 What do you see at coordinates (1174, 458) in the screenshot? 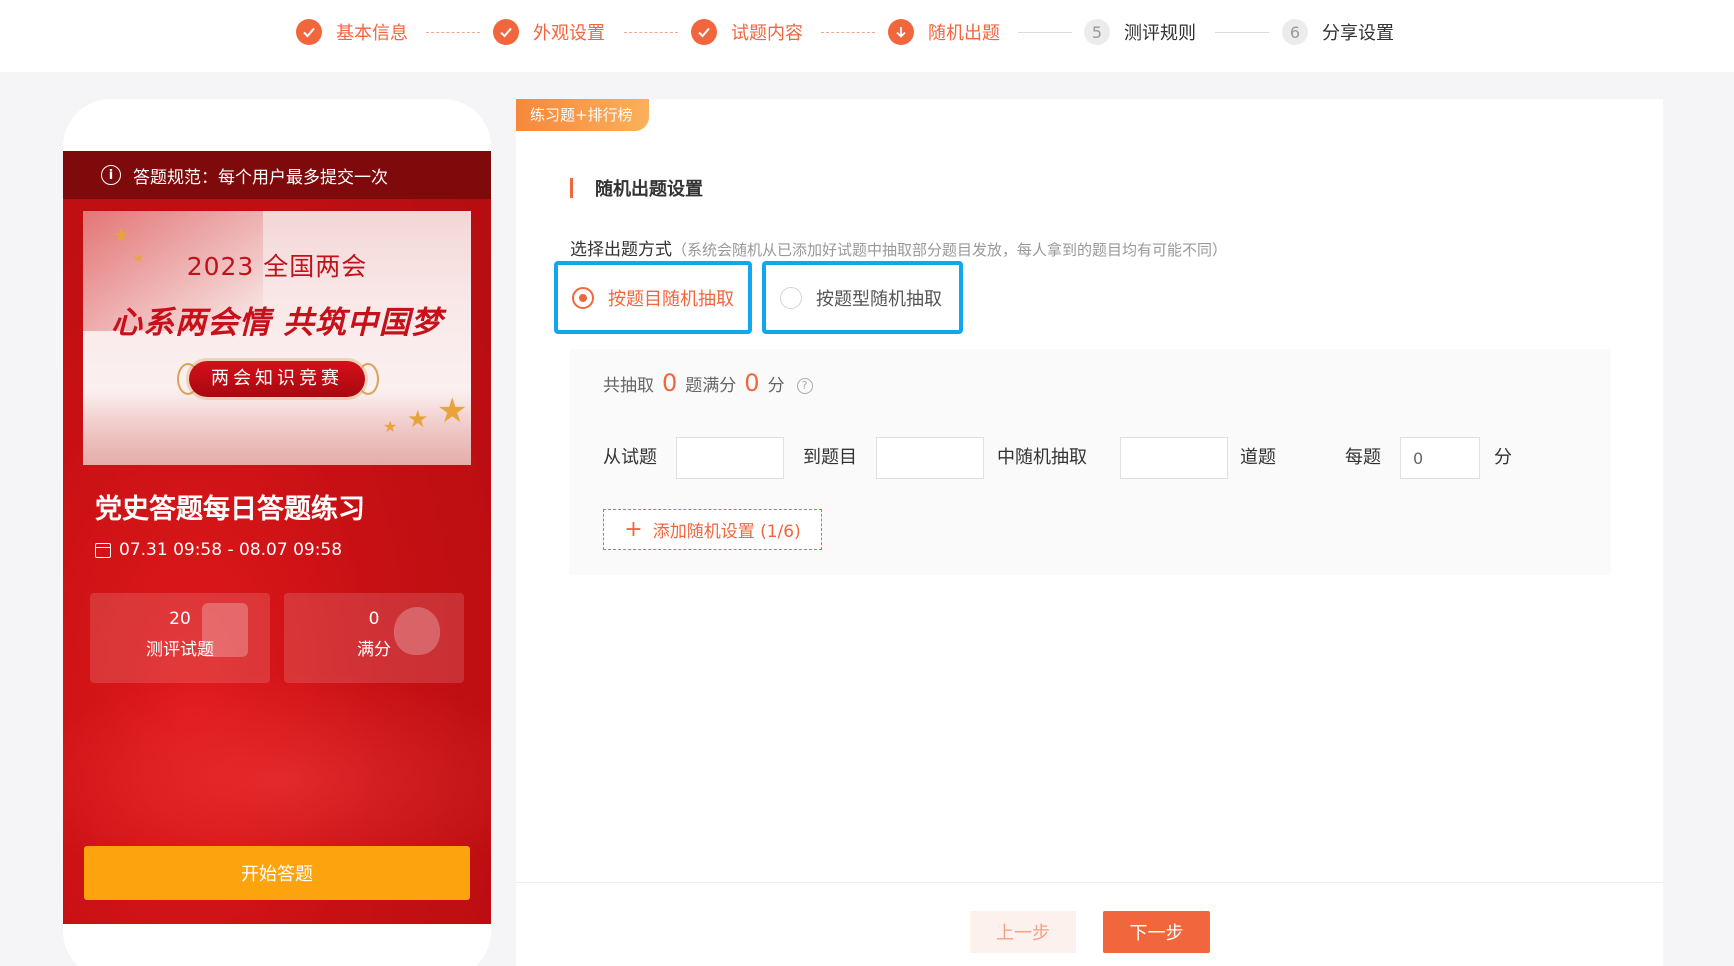
I see `pick-count-input` at bounding box center [1174, 458].